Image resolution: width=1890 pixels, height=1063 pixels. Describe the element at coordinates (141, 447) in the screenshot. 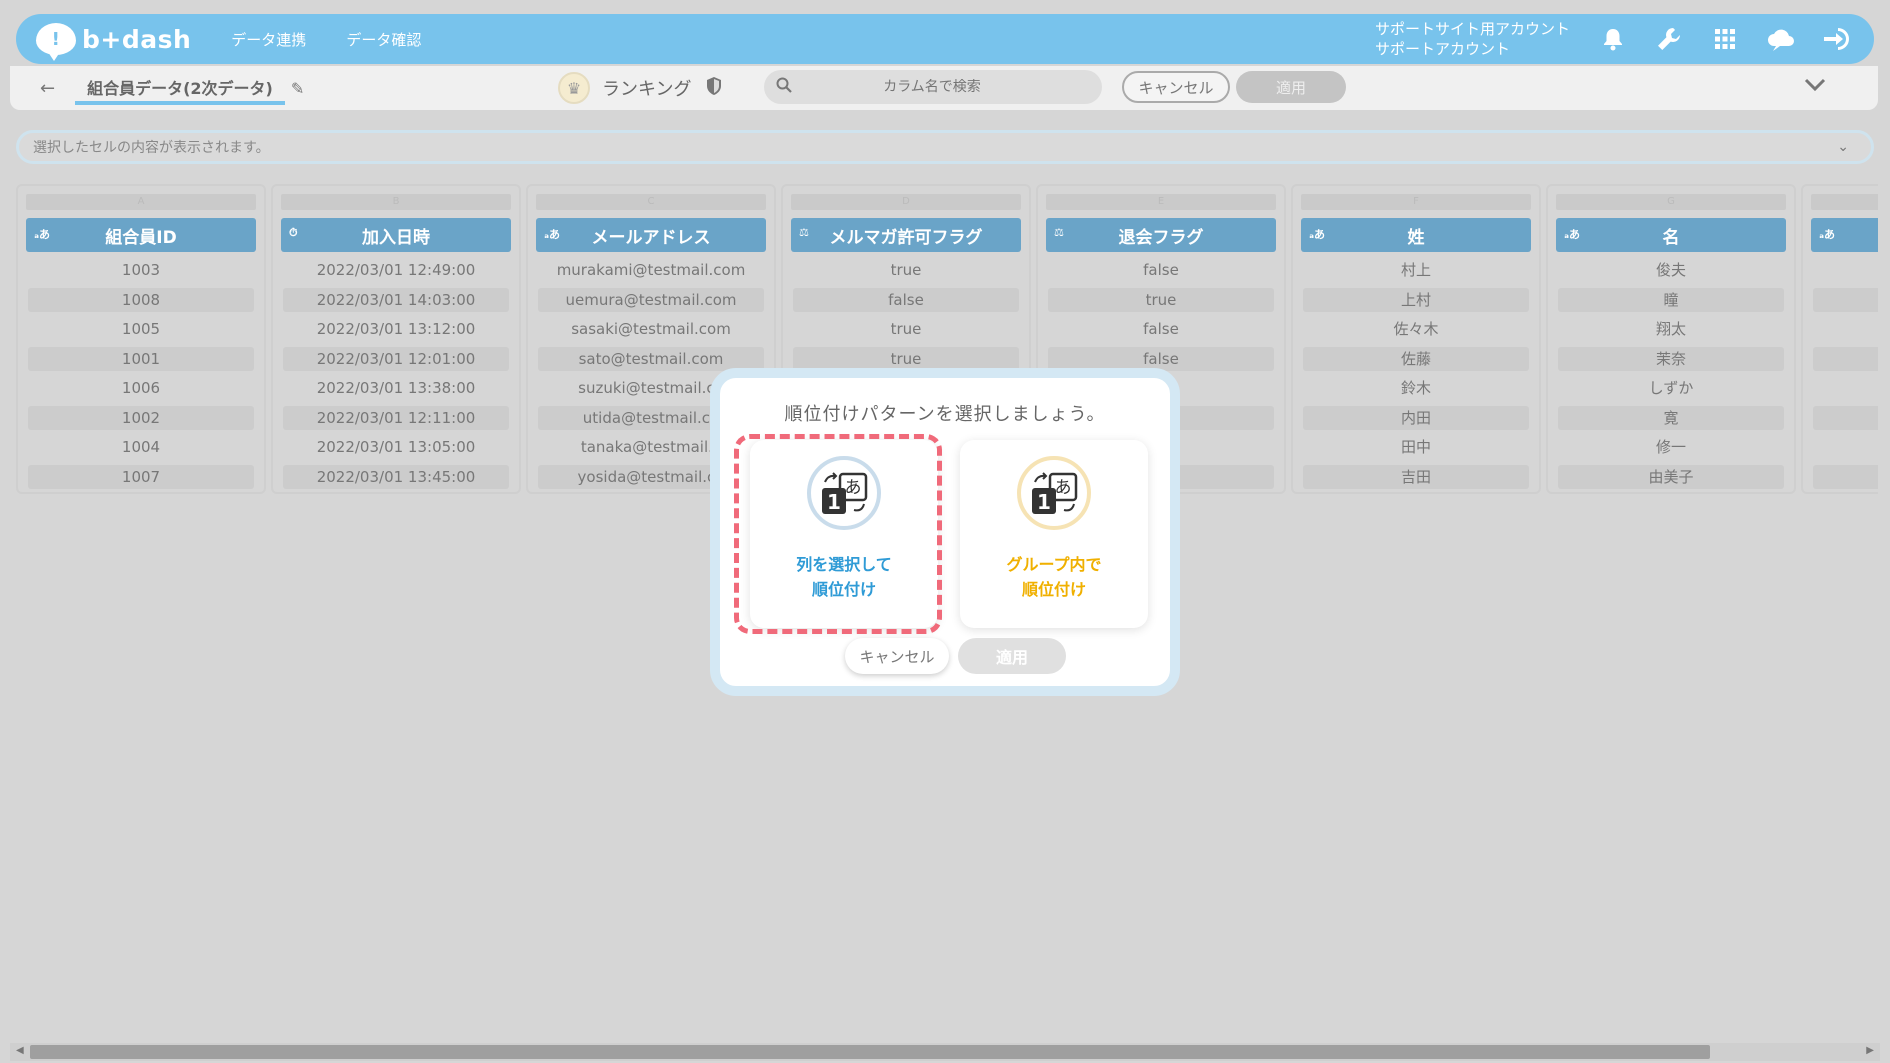

I see `grid-cell: 1004` at that location.